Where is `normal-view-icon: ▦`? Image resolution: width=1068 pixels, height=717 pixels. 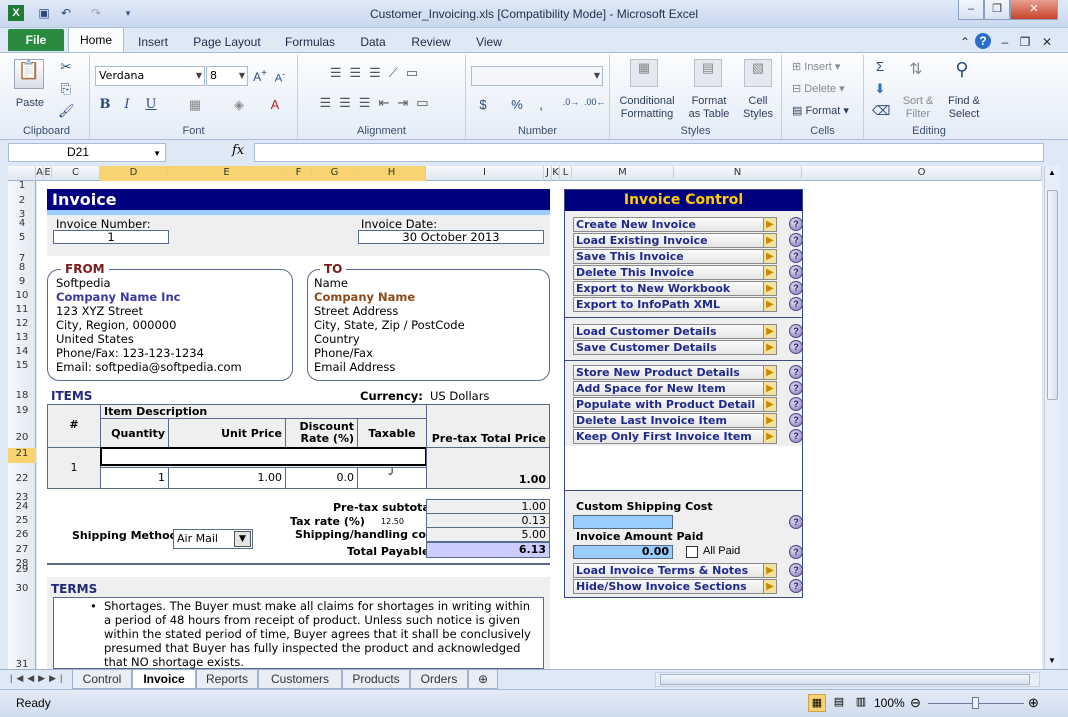
normal-view-icon: ▦ is located at coordinates (817, 703).